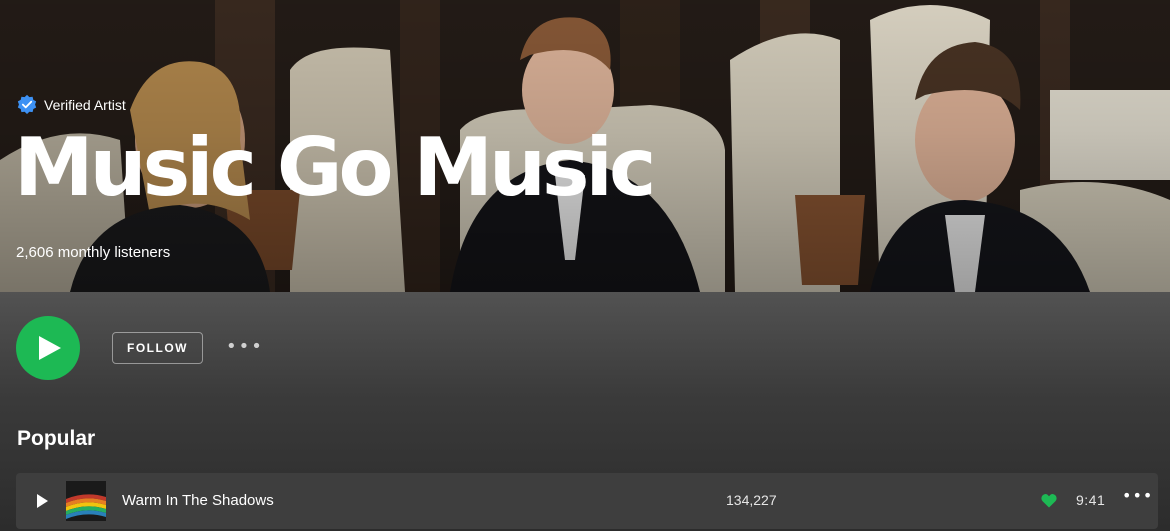 The height and width of the screenshot is (531, 1170). What do you see at coordinates (335, 167) in the screenshot?
I see `artist-name: Music Go Music` at bounding box center [335, 167].